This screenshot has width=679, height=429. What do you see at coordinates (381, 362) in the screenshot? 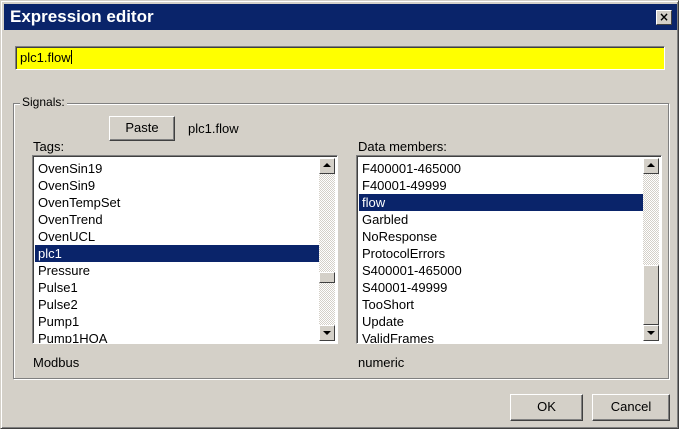
I see `member-type-label: numeric` at bounding box center [381, 362].